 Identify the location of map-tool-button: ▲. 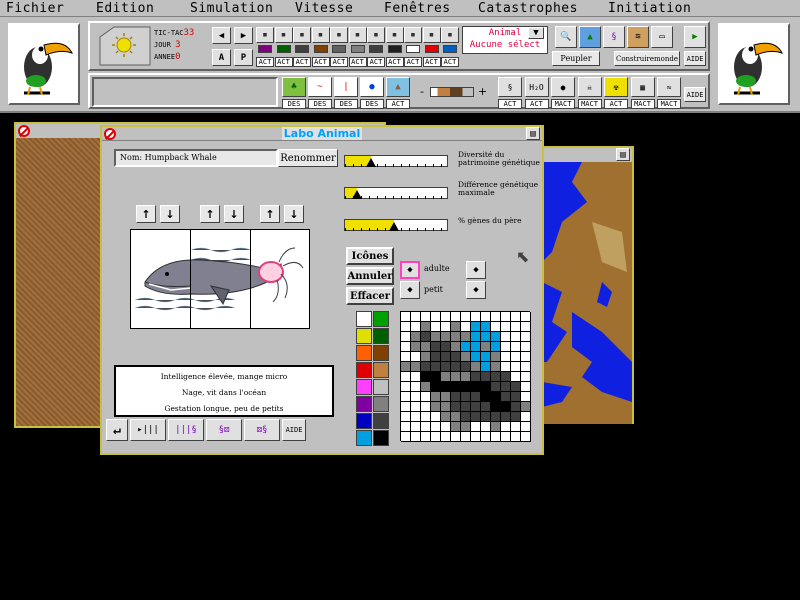
(590, 37).